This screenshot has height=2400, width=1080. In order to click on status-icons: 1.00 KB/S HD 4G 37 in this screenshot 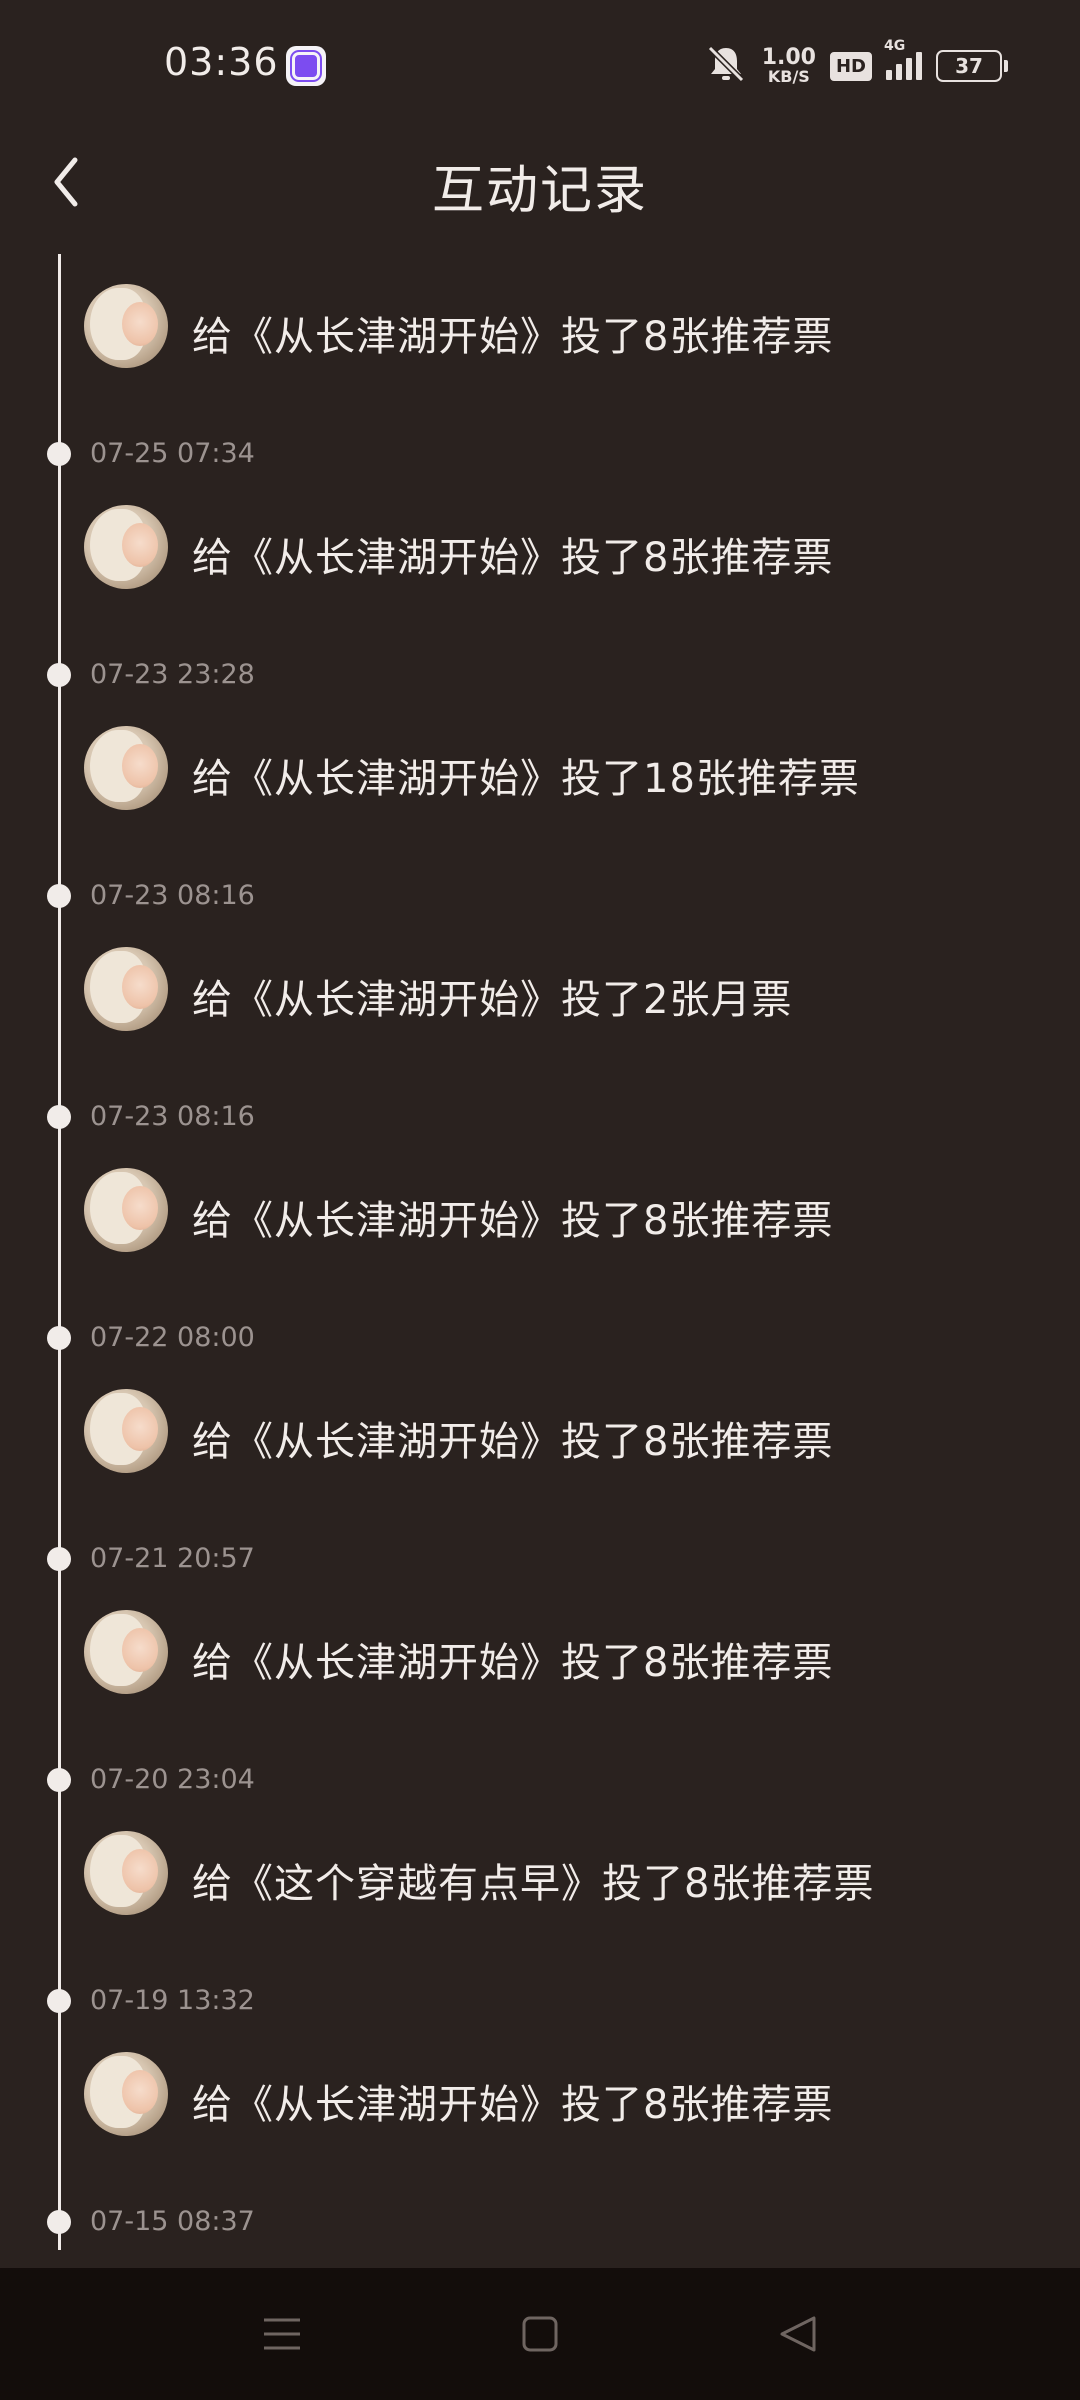, I will do `click(856, 63)`.